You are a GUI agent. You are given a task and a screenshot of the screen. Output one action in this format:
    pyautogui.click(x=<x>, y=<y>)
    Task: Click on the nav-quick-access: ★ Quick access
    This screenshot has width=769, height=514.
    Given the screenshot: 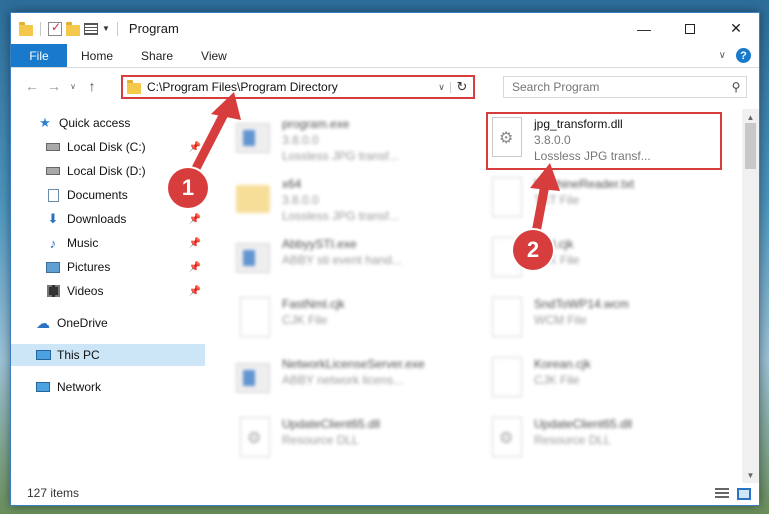 What is the action you would take?
    pyautogui.click(x=108, y=123)
    